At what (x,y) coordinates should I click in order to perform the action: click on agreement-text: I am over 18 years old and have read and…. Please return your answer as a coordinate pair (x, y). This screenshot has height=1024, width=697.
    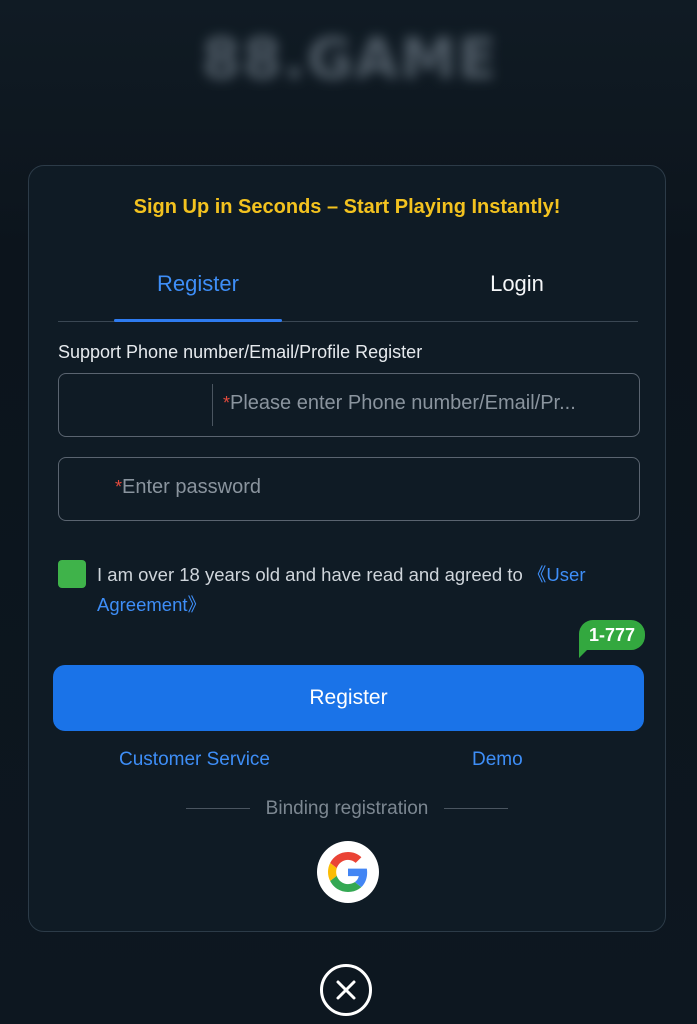
    Looking at the image, I should click on (341, 589).